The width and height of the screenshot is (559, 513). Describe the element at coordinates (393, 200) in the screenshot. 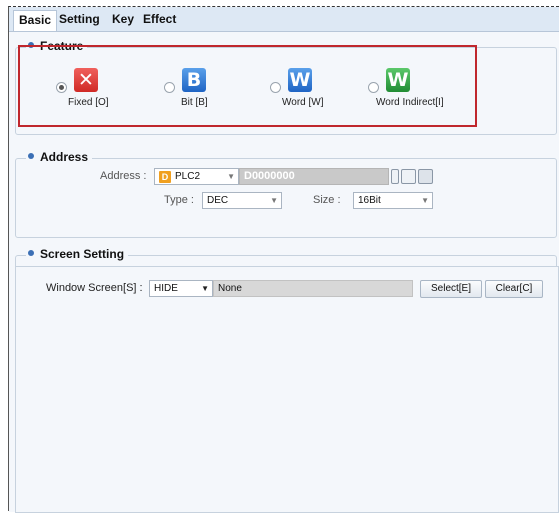

I see `size-select: 16Bit ▼` at that location.